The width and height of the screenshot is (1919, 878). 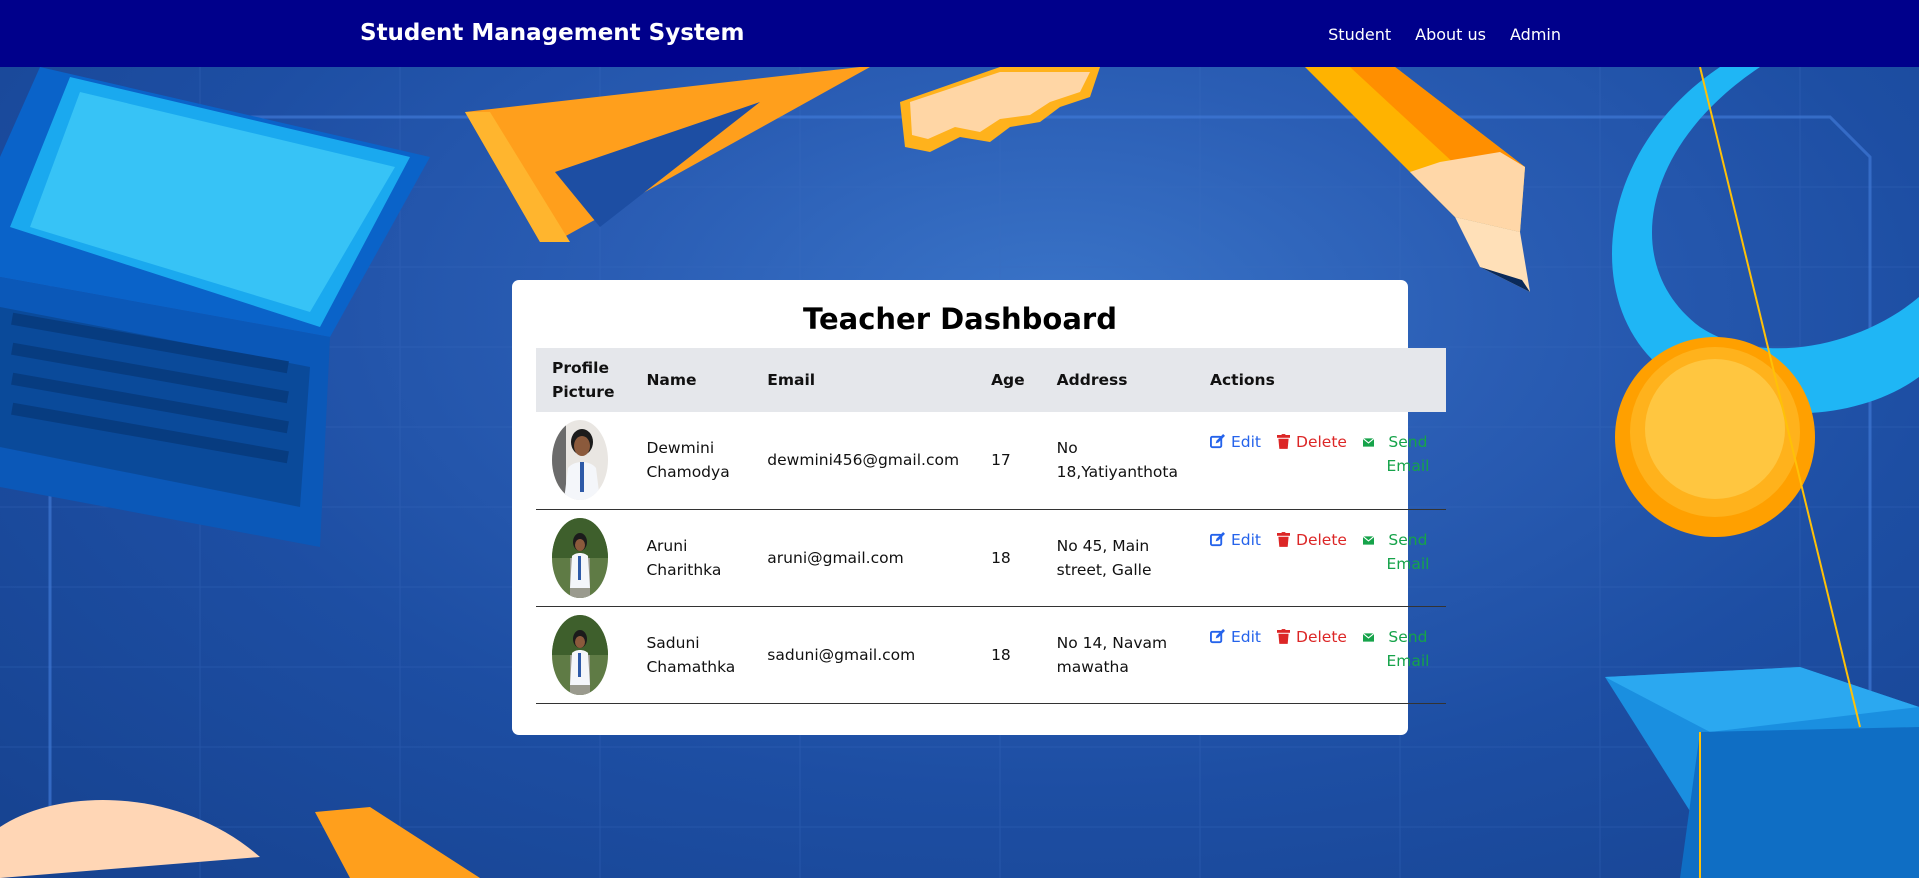 I want to click on nav-link-about-us: About us, so click(x=1450, y=34).